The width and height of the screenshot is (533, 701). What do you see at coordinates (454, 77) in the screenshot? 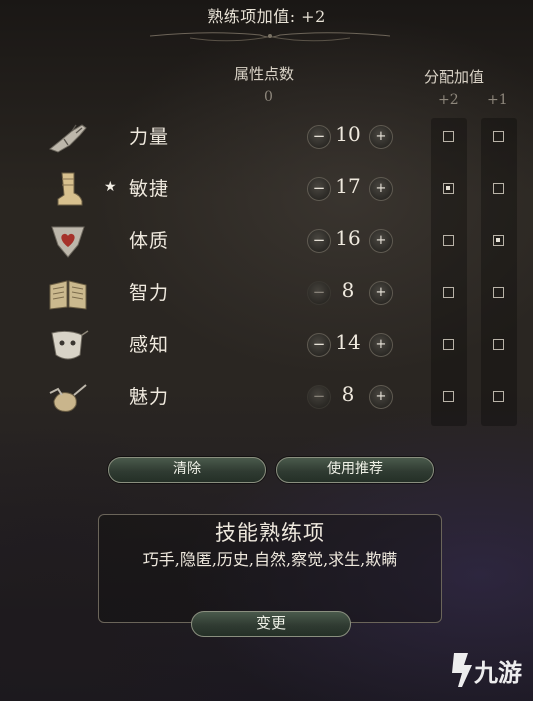
I see `bonus-allocation-label: 分配加值` at bounding box center [454, 77].